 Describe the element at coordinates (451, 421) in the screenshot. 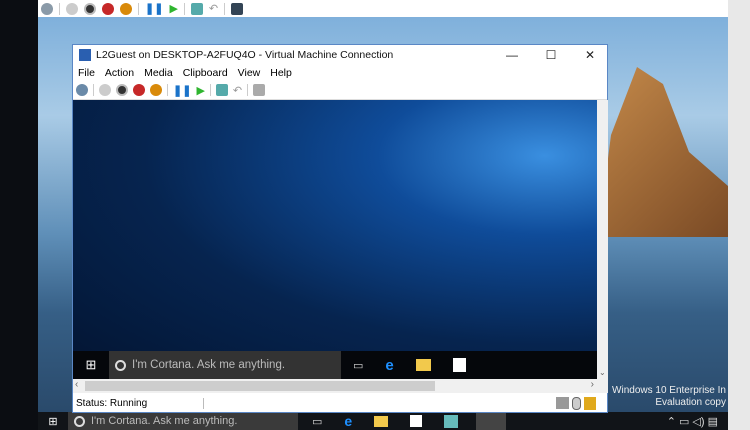

I see `hyperv-manager-icon` at that location.